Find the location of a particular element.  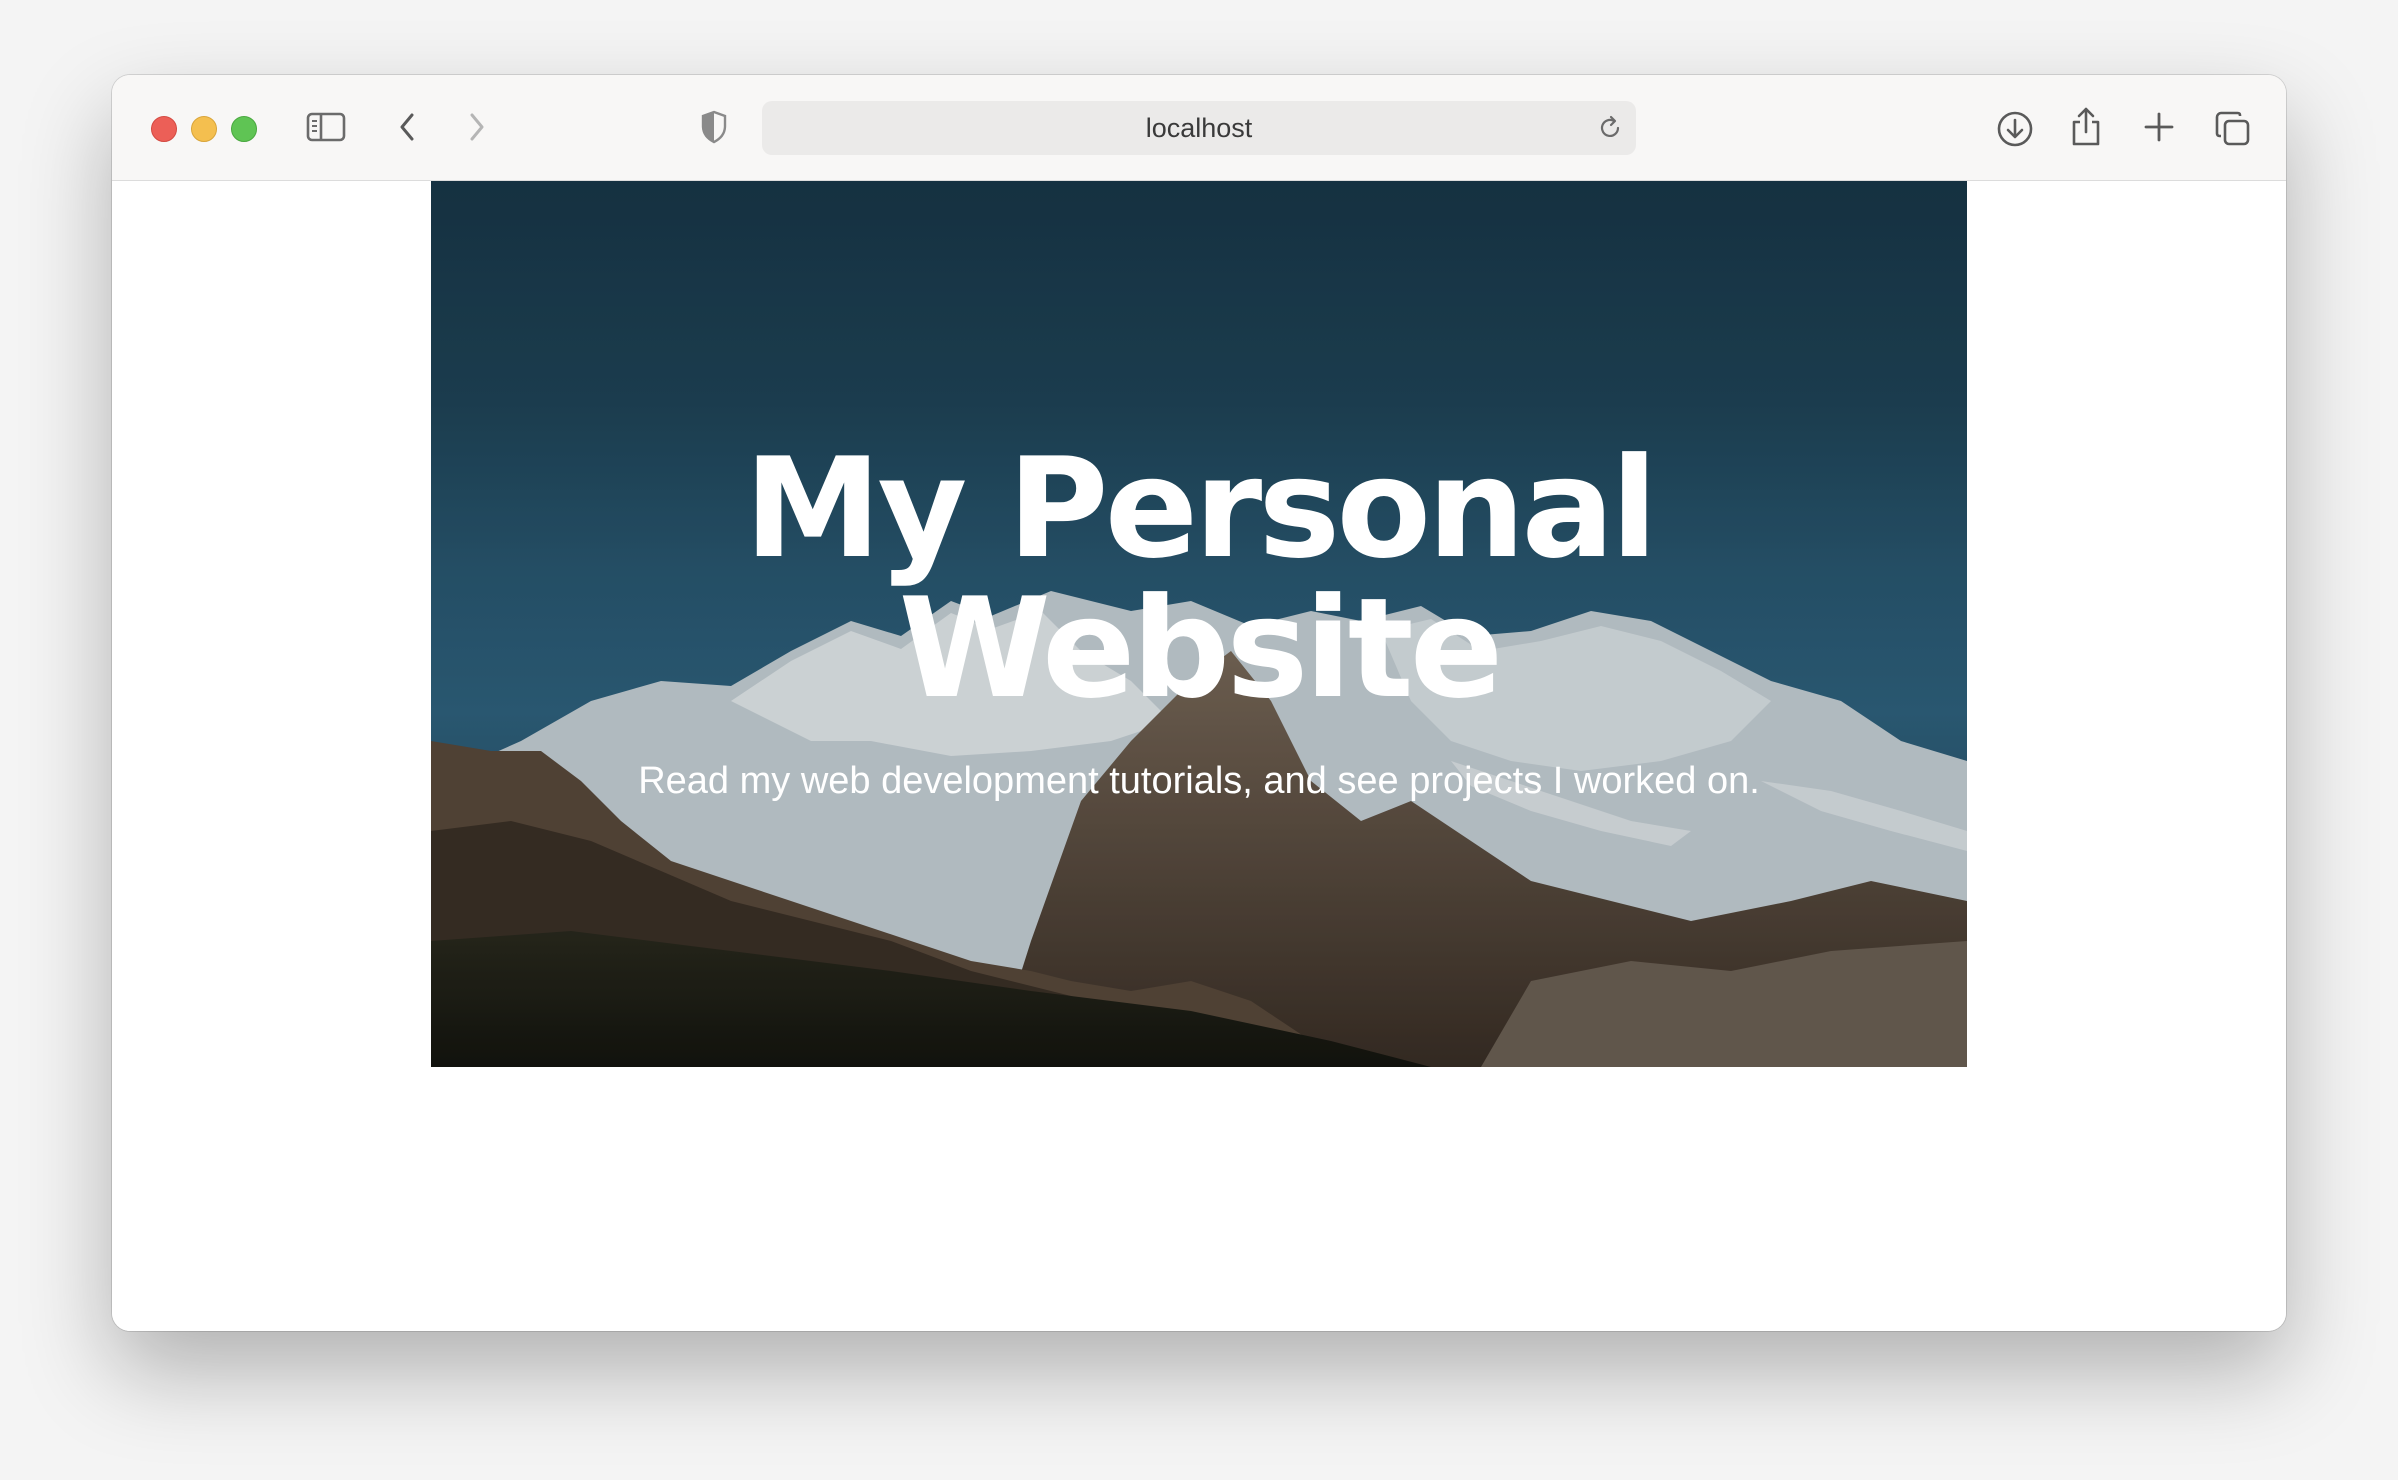

tab-overview-icon is located at coordinates (2233, 129).